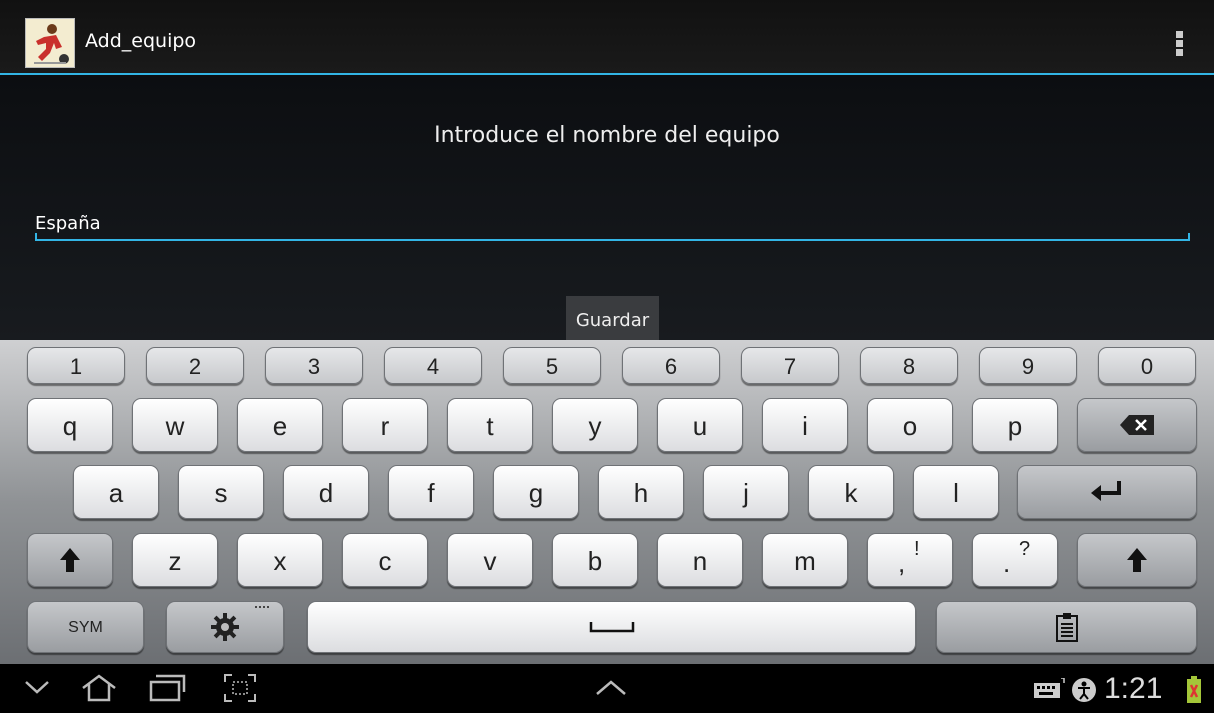 This screenshot has height=713, width=1214. What do you see at coordinates (611, 688) in the screenshot?
I see `chevron-up-icon` at bounding box center [611, 688].